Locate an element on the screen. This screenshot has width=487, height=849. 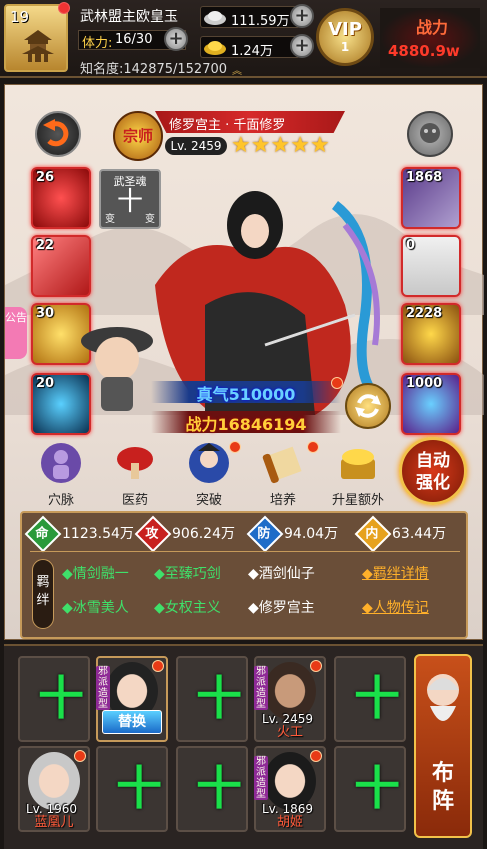
fetter-0-text: ◆情剑融一 is located at coordinates (95, 574).